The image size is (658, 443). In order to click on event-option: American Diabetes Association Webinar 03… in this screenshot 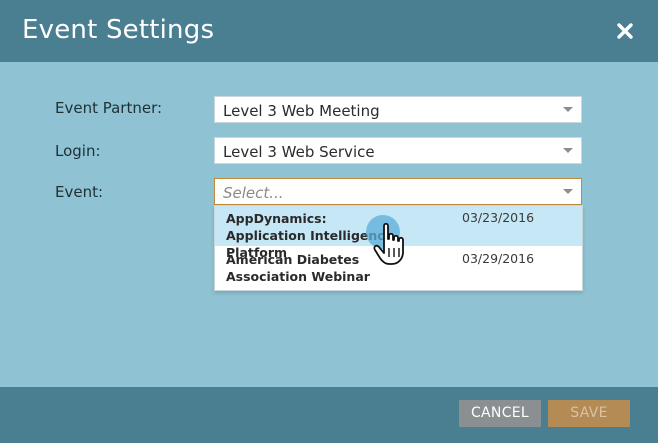, I will do `click(398, 267)`.